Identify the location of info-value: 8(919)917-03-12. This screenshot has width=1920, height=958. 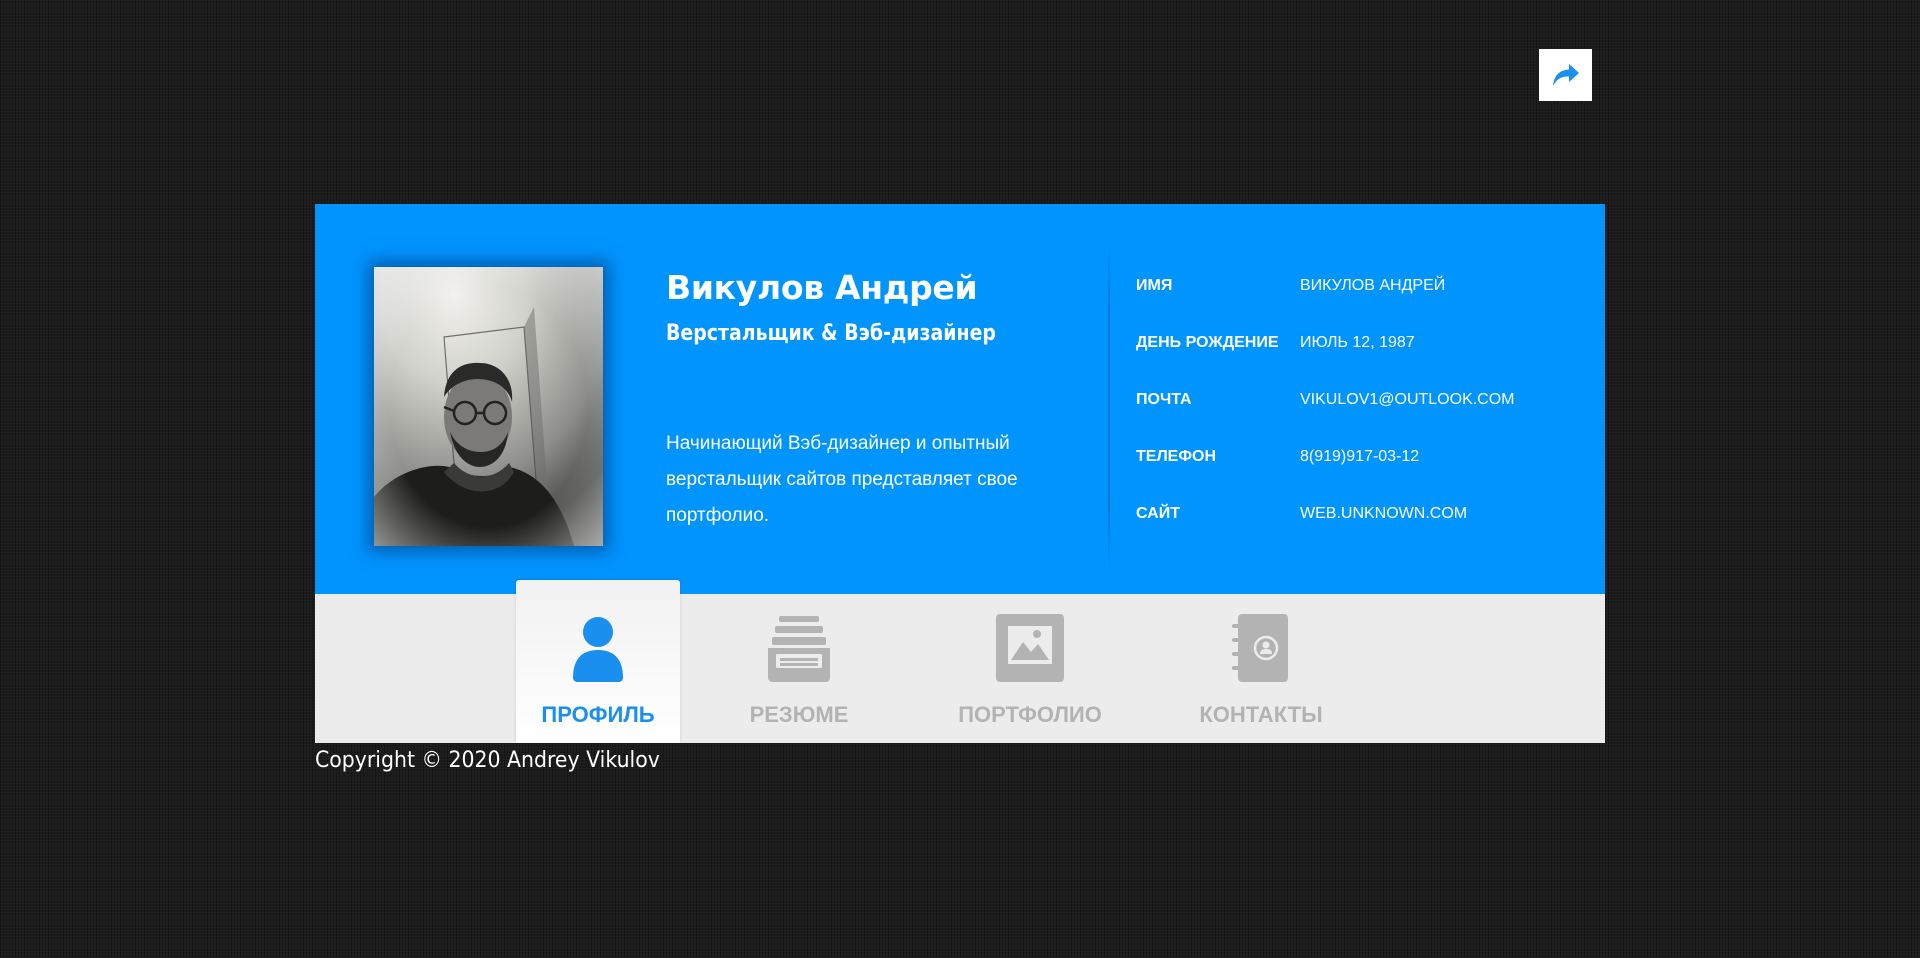
(1360, 456).